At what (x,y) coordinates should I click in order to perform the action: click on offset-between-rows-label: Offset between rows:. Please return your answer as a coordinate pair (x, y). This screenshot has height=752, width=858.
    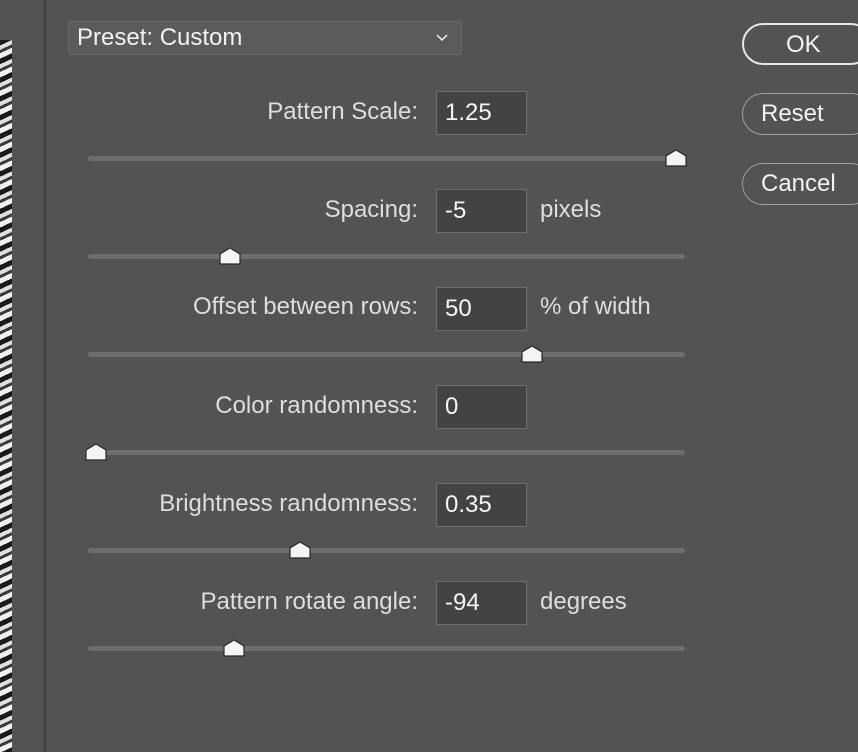
    Looking at the image, I should click on (305, 306).